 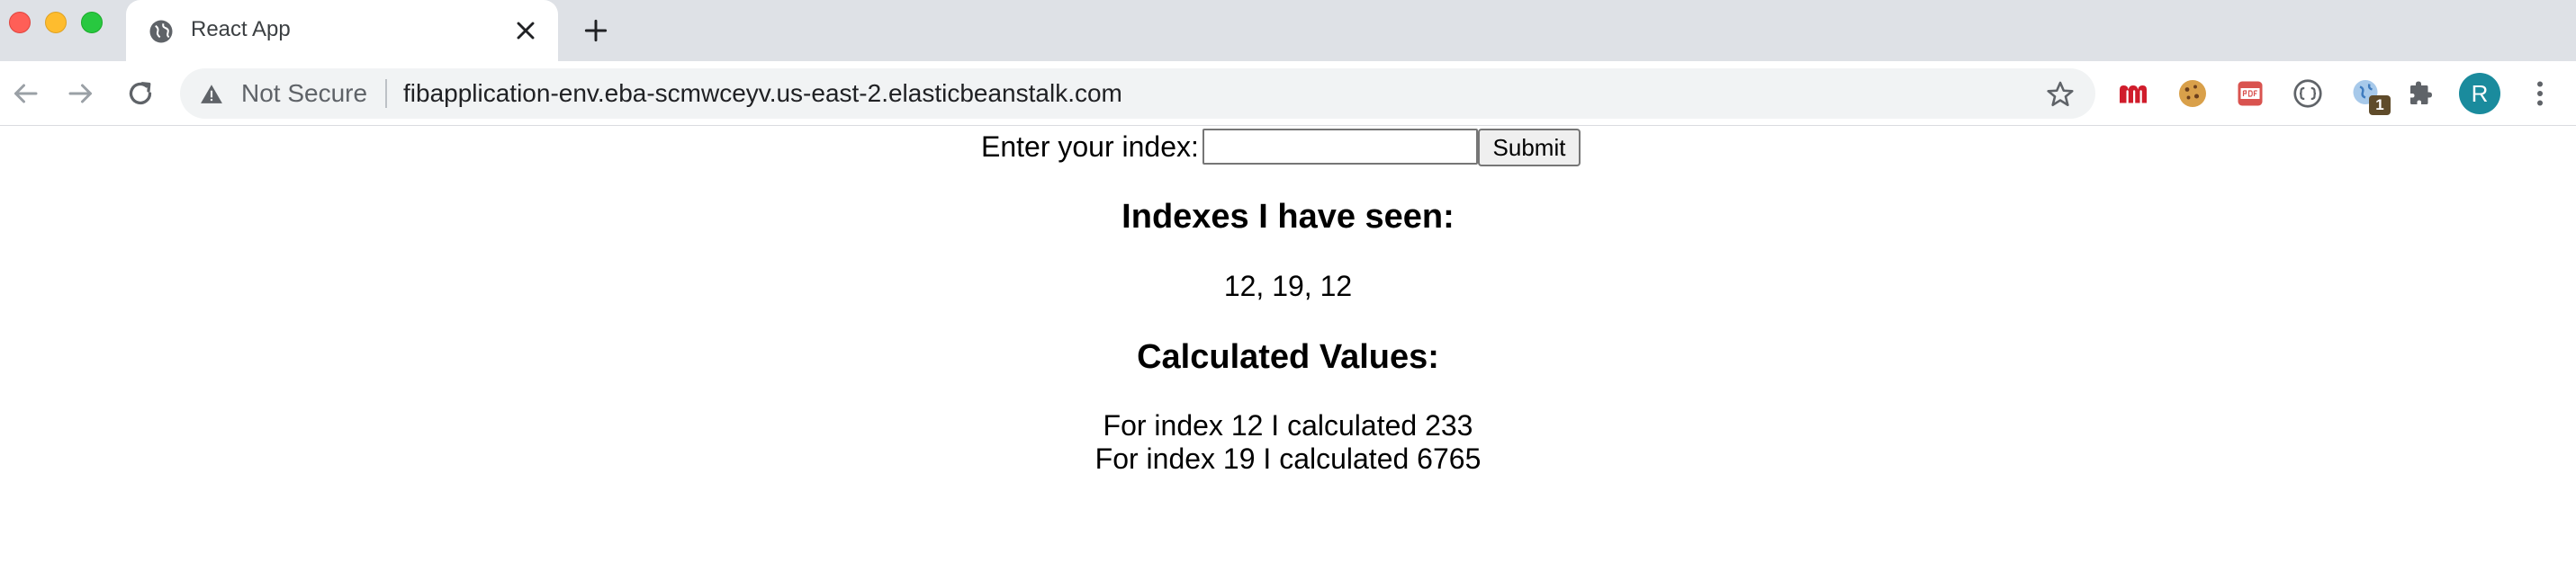 I want to click on pdf-icon, so click(x=2250, y=93).